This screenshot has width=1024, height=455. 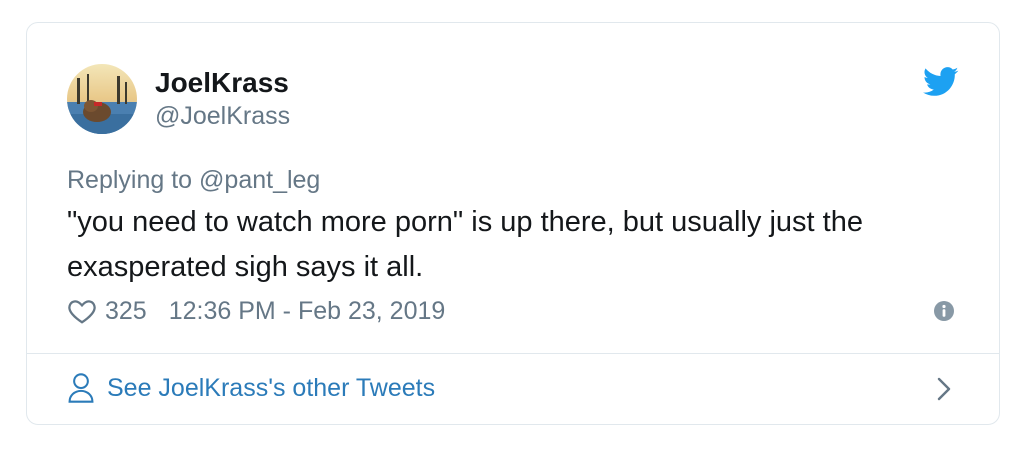 I want to click on display-name: JoelKrass, so click(x=222, y=83).